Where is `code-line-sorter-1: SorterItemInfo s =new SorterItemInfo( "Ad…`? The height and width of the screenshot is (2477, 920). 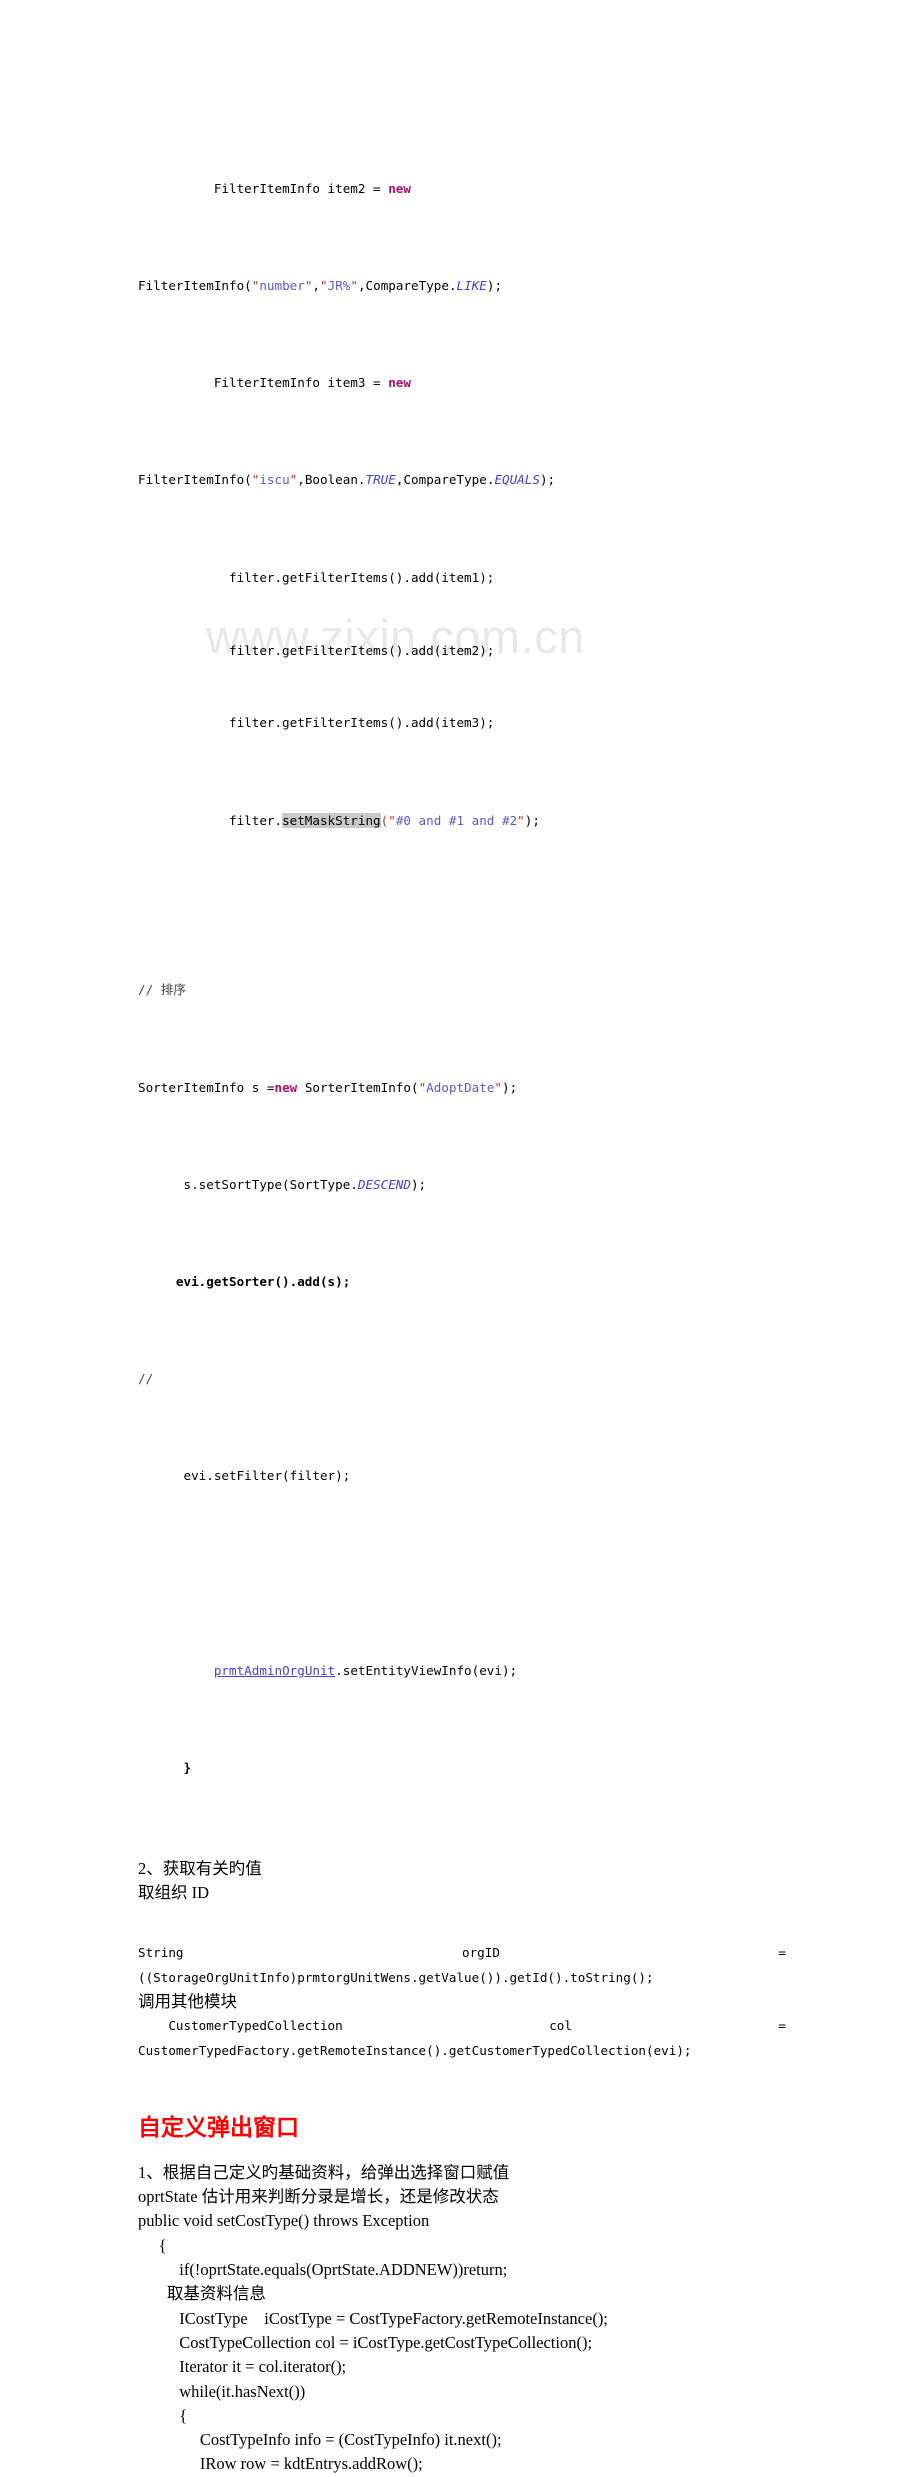 code-line-sorter-1: SorterItemInfo s =new SorterItemInfo( "Ad… is located at coordinates (462, 1088).